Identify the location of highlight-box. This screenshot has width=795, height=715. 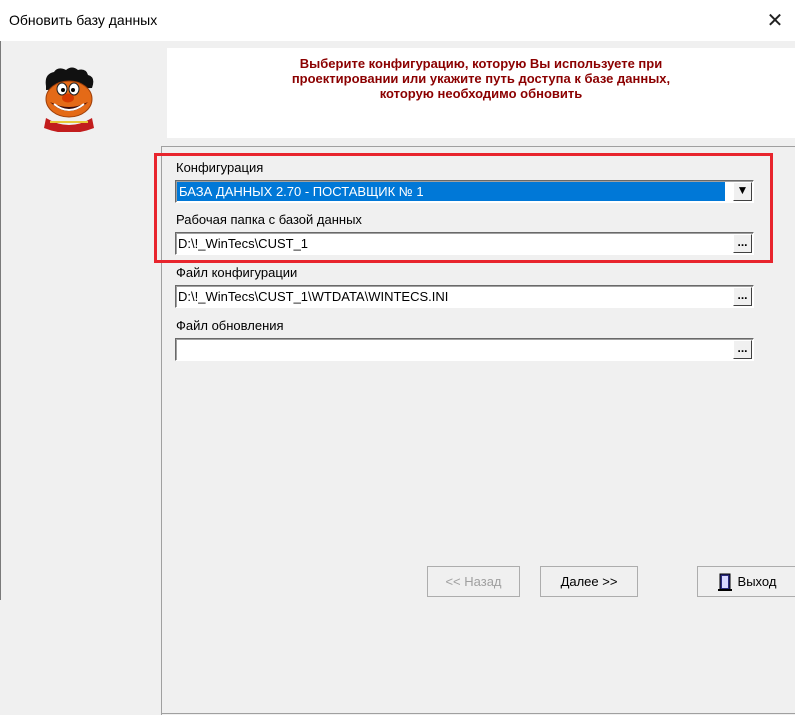
(463, 208).